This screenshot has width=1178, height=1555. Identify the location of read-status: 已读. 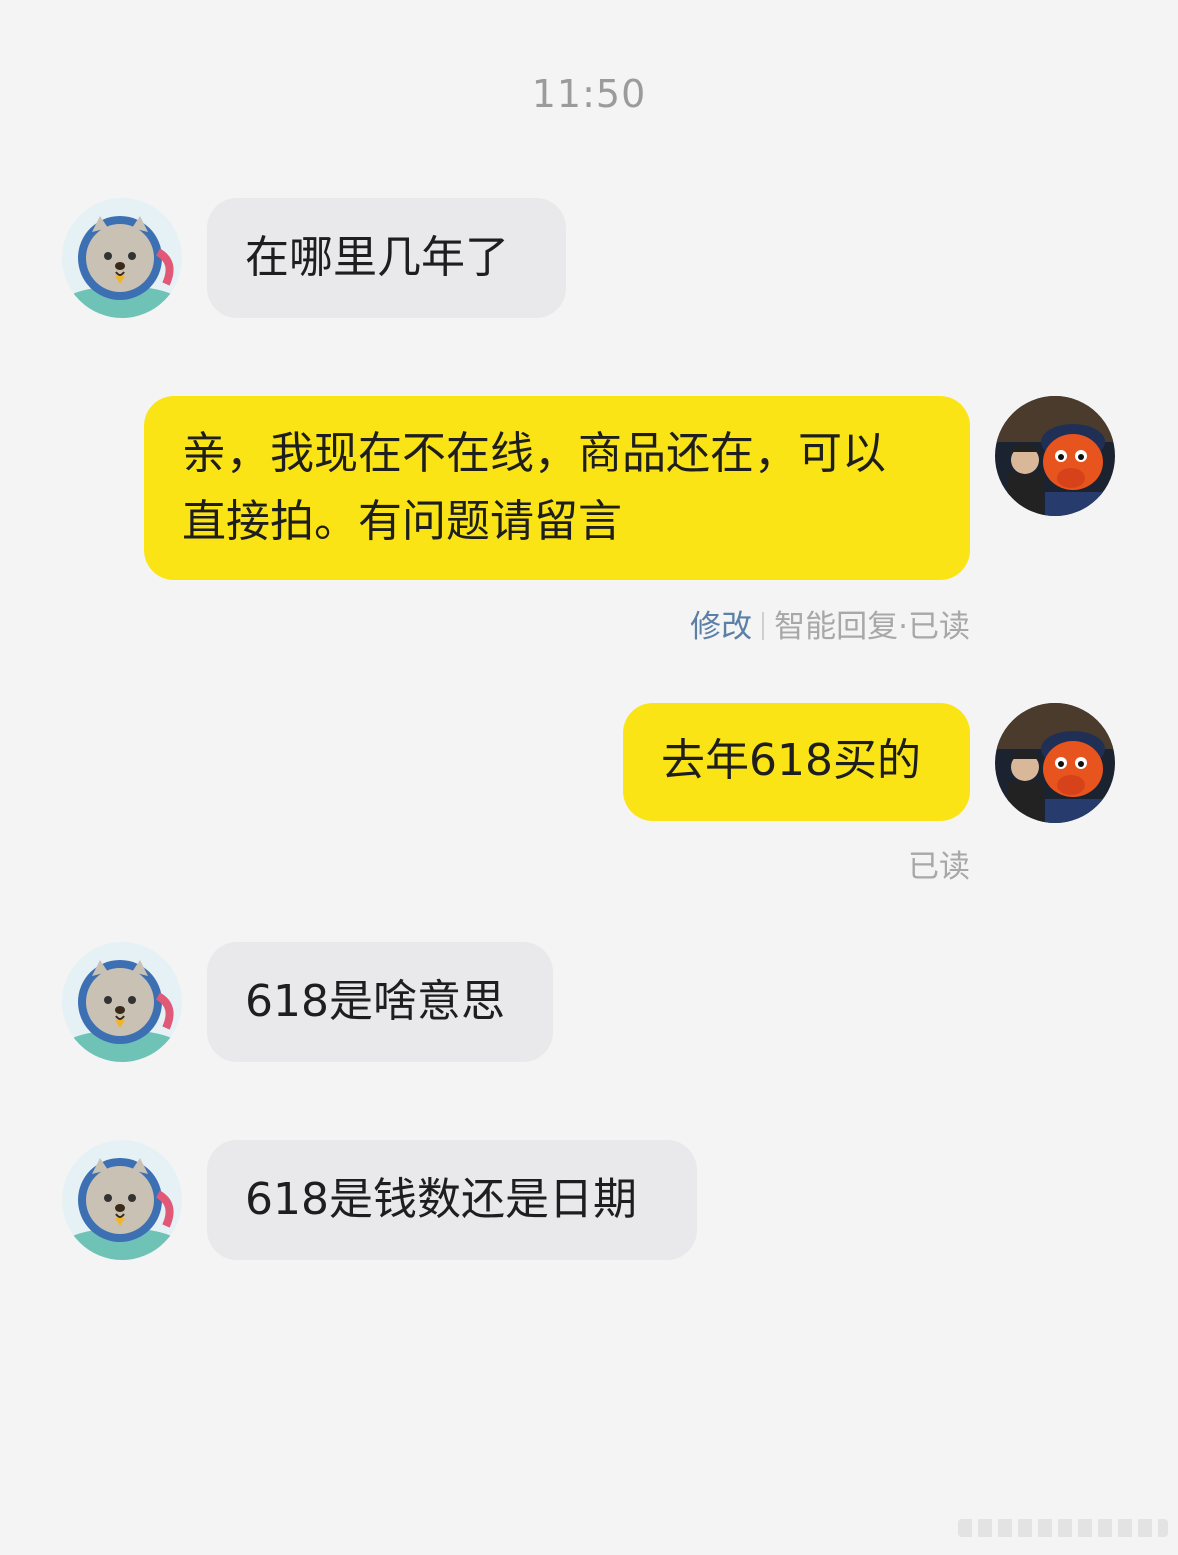
(939, 867).